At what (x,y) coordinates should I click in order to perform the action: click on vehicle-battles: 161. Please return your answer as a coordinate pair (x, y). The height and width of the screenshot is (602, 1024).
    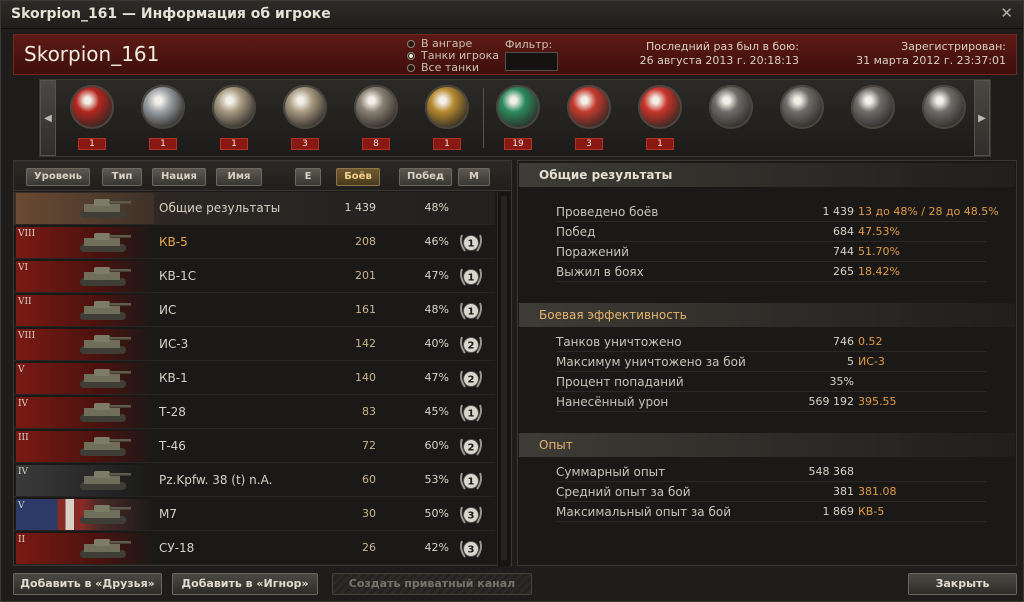
    Looking at the image, I should click on (365, 309).